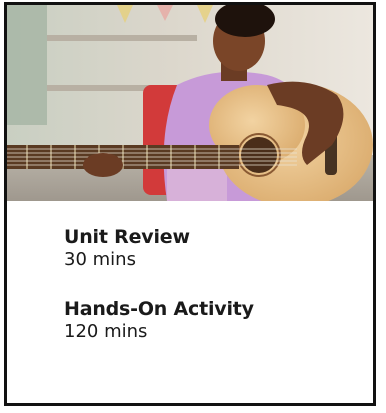 This screenshot has width=386, height=413. What do you see at coordinates (259, 155) in the screenshot?
I see `sound-hole` at bounding box center [259, 155].